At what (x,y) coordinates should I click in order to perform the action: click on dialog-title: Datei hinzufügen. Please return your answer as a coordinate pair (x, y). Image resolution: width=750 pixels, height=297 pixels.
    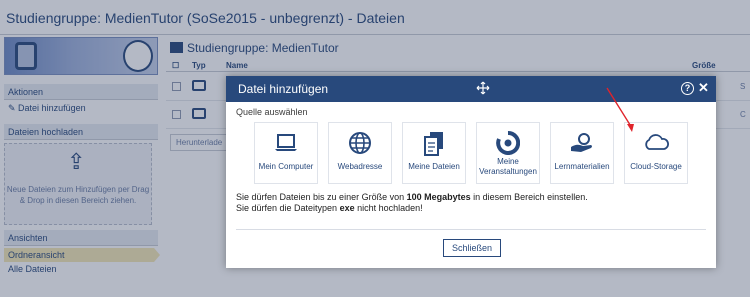
    Looking at the image, I should click on (283, 89).